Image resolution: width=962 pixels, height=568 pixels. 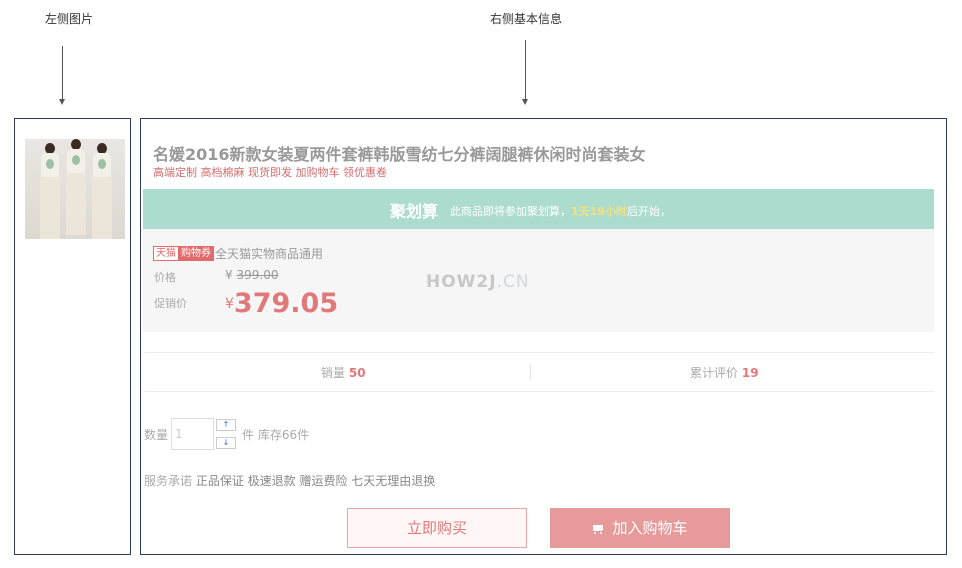 I want to click on buy-now-button: 立即购买, so click(x=437, y=528).